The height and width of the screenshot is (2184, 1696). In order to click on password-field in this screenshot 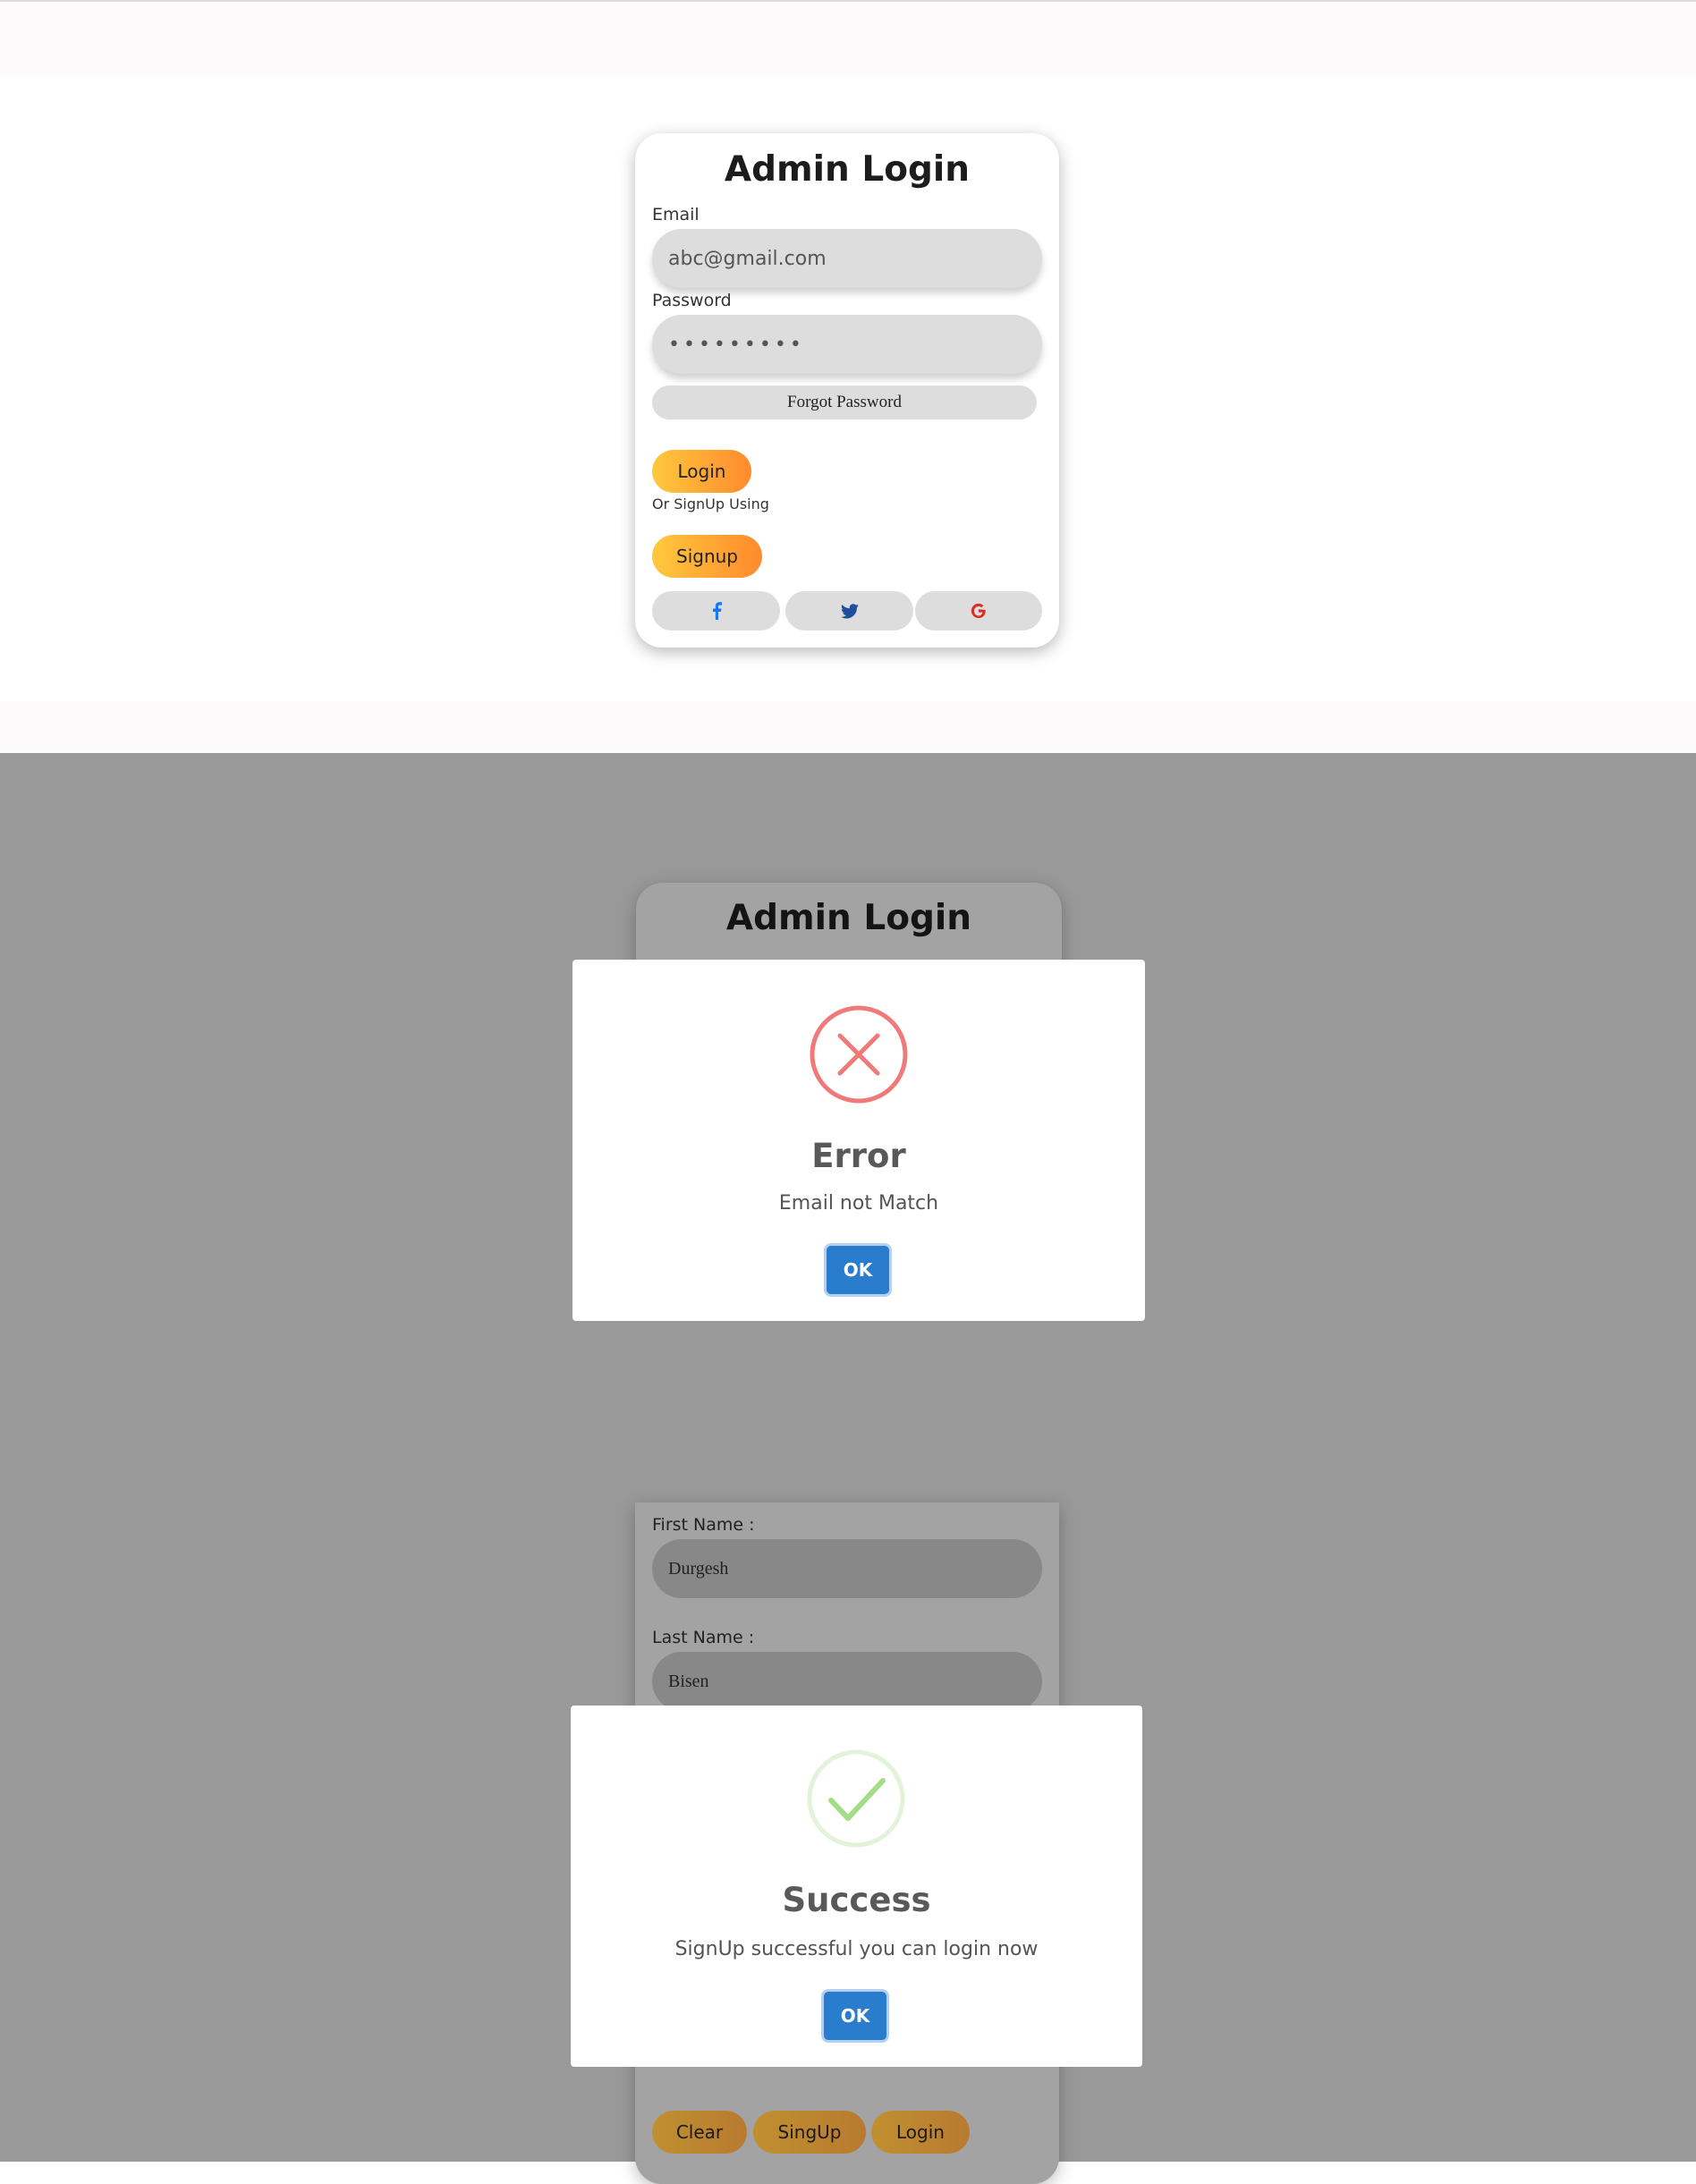, I will do `click(847, 344)`.